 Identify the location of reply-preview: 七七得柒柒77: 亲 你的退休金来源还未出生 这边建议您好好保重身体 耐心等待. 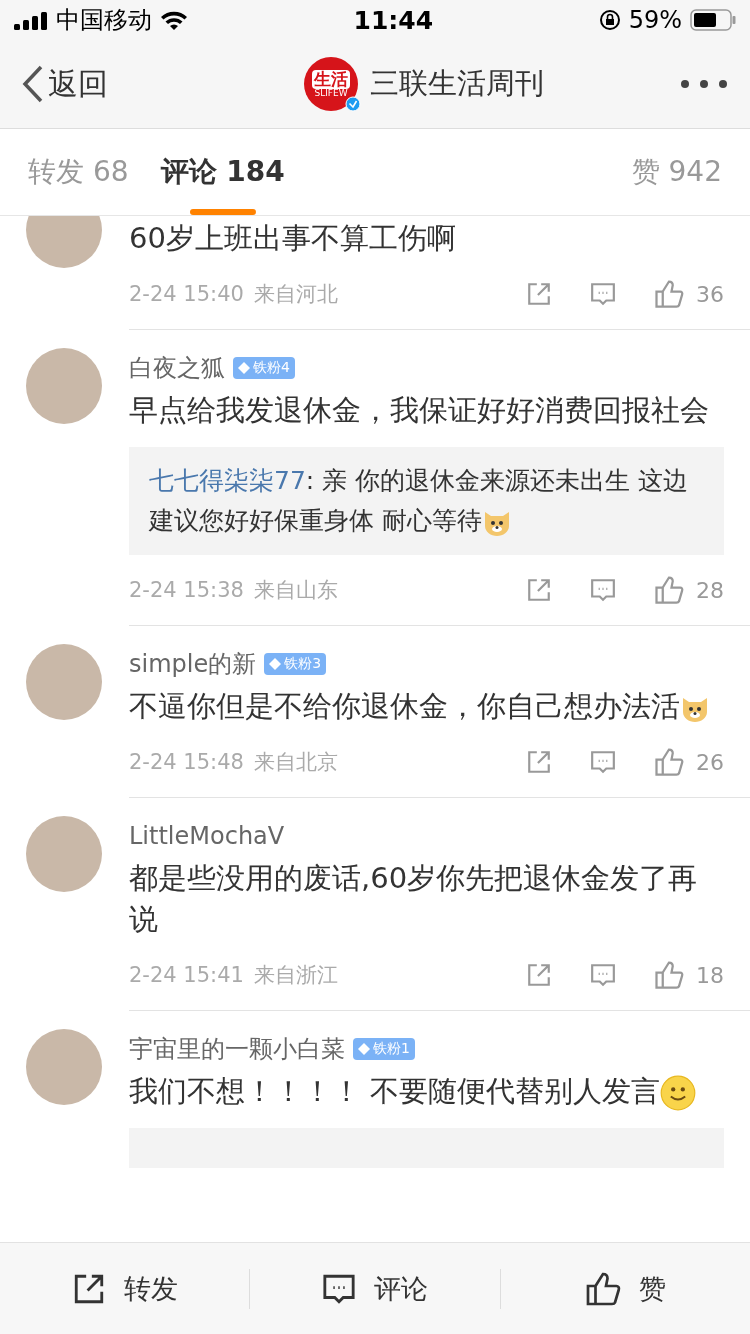
(426, 501).